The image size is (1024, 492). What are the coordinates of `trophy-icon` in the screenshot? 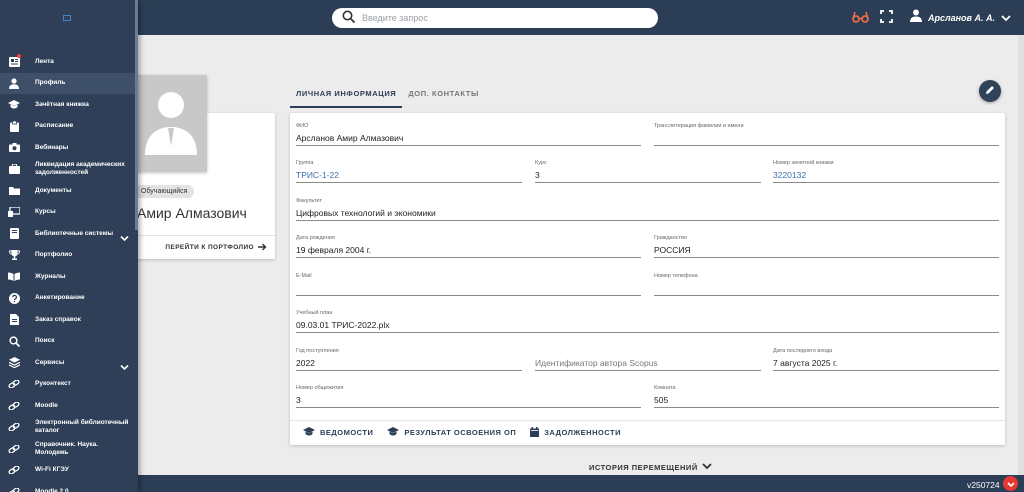 It's located at (14, 255).